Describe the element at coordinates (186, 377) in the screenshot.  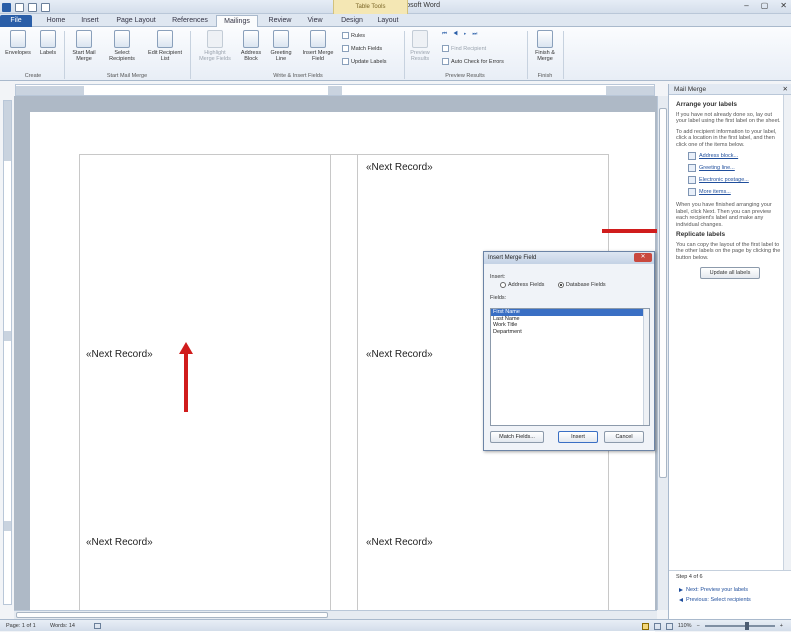
I see `red-arrow-up` at that location.